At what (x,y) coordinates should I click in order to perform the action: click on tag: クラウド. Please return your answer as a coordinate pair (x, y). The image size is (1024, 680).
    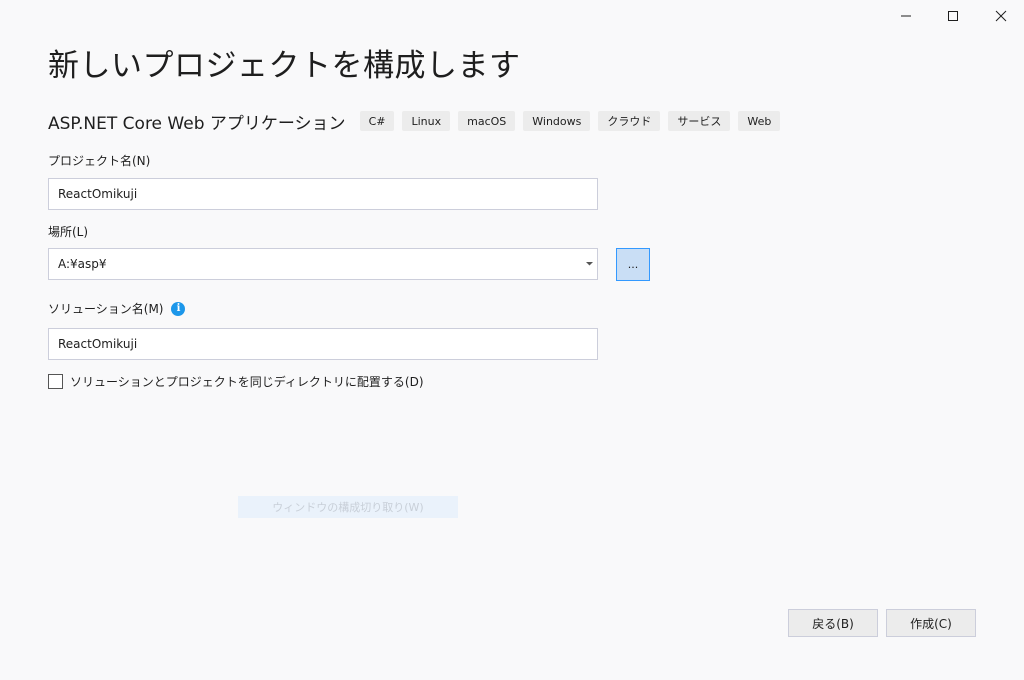
    Looking at the image, I should click on (629, 121).